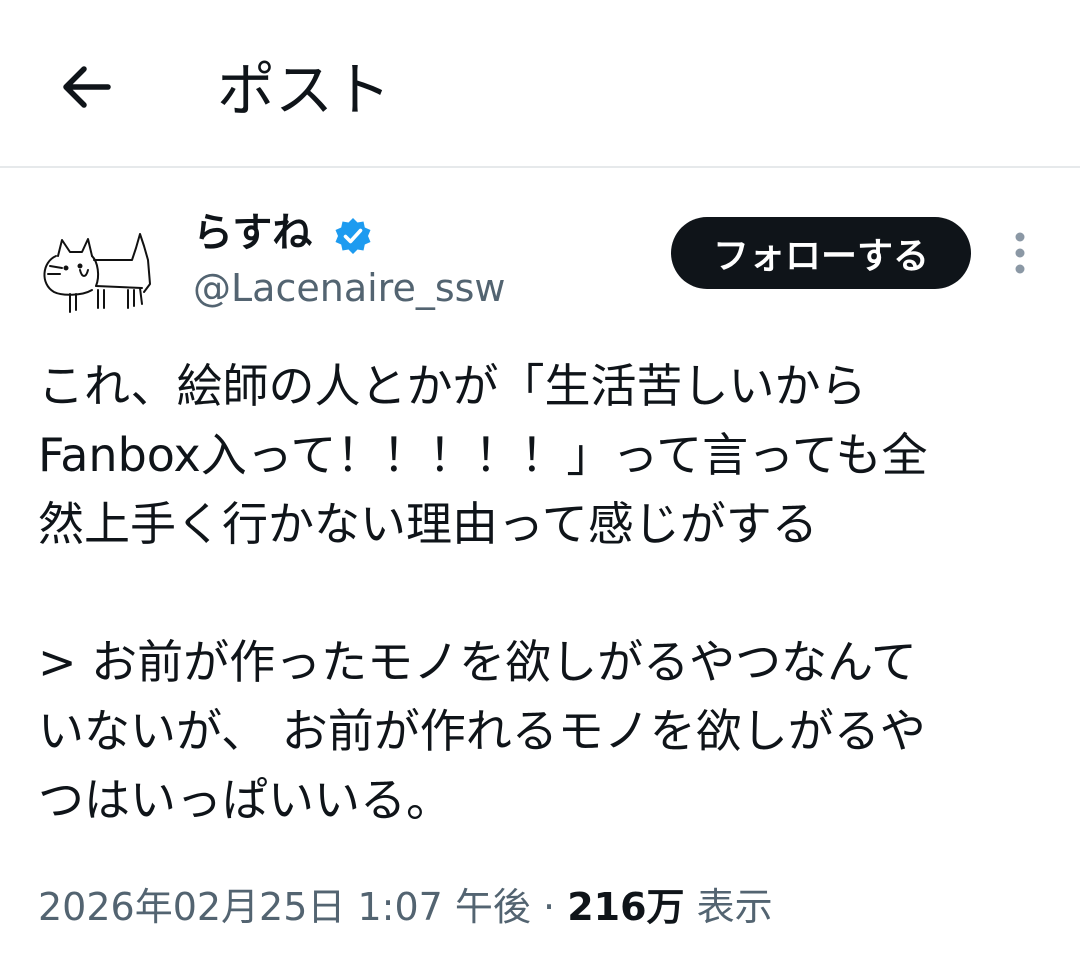 The height and width of the screenshot is (969, 1080). What do you see at coordinates (252, 233) in the screenshot?
I see `display-name: らすね` at bounding box center [252, 233].